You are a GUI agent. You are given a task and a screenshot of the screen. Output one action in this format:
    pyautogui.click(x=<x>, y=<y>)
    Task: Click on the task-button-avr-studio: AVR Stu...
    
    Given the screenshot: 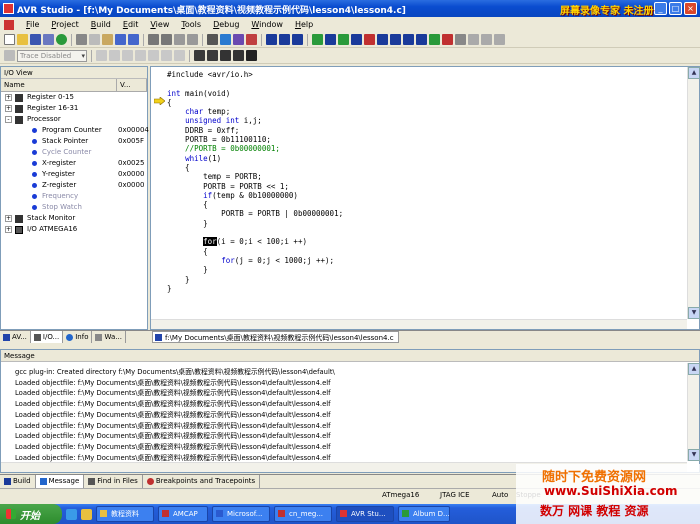 What is the action you would take?
    pyautogui.click(x=365, y=514)
    